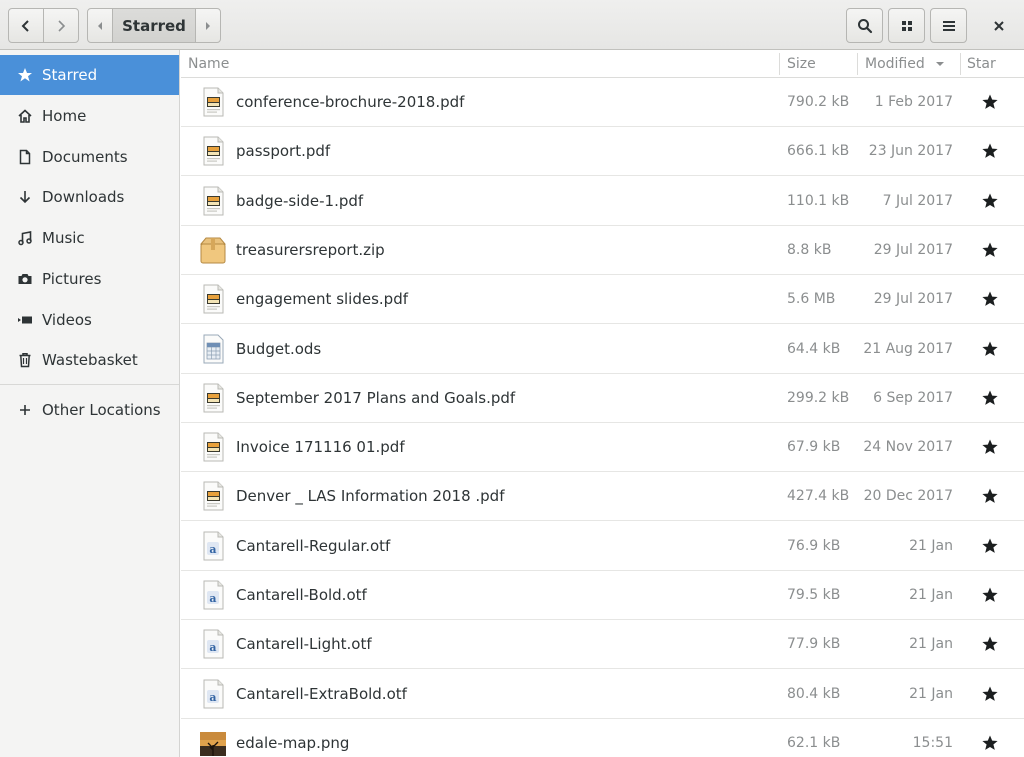  I want to click on sidebar-item-wastebasket: Wastebasket, so click(89, 360).